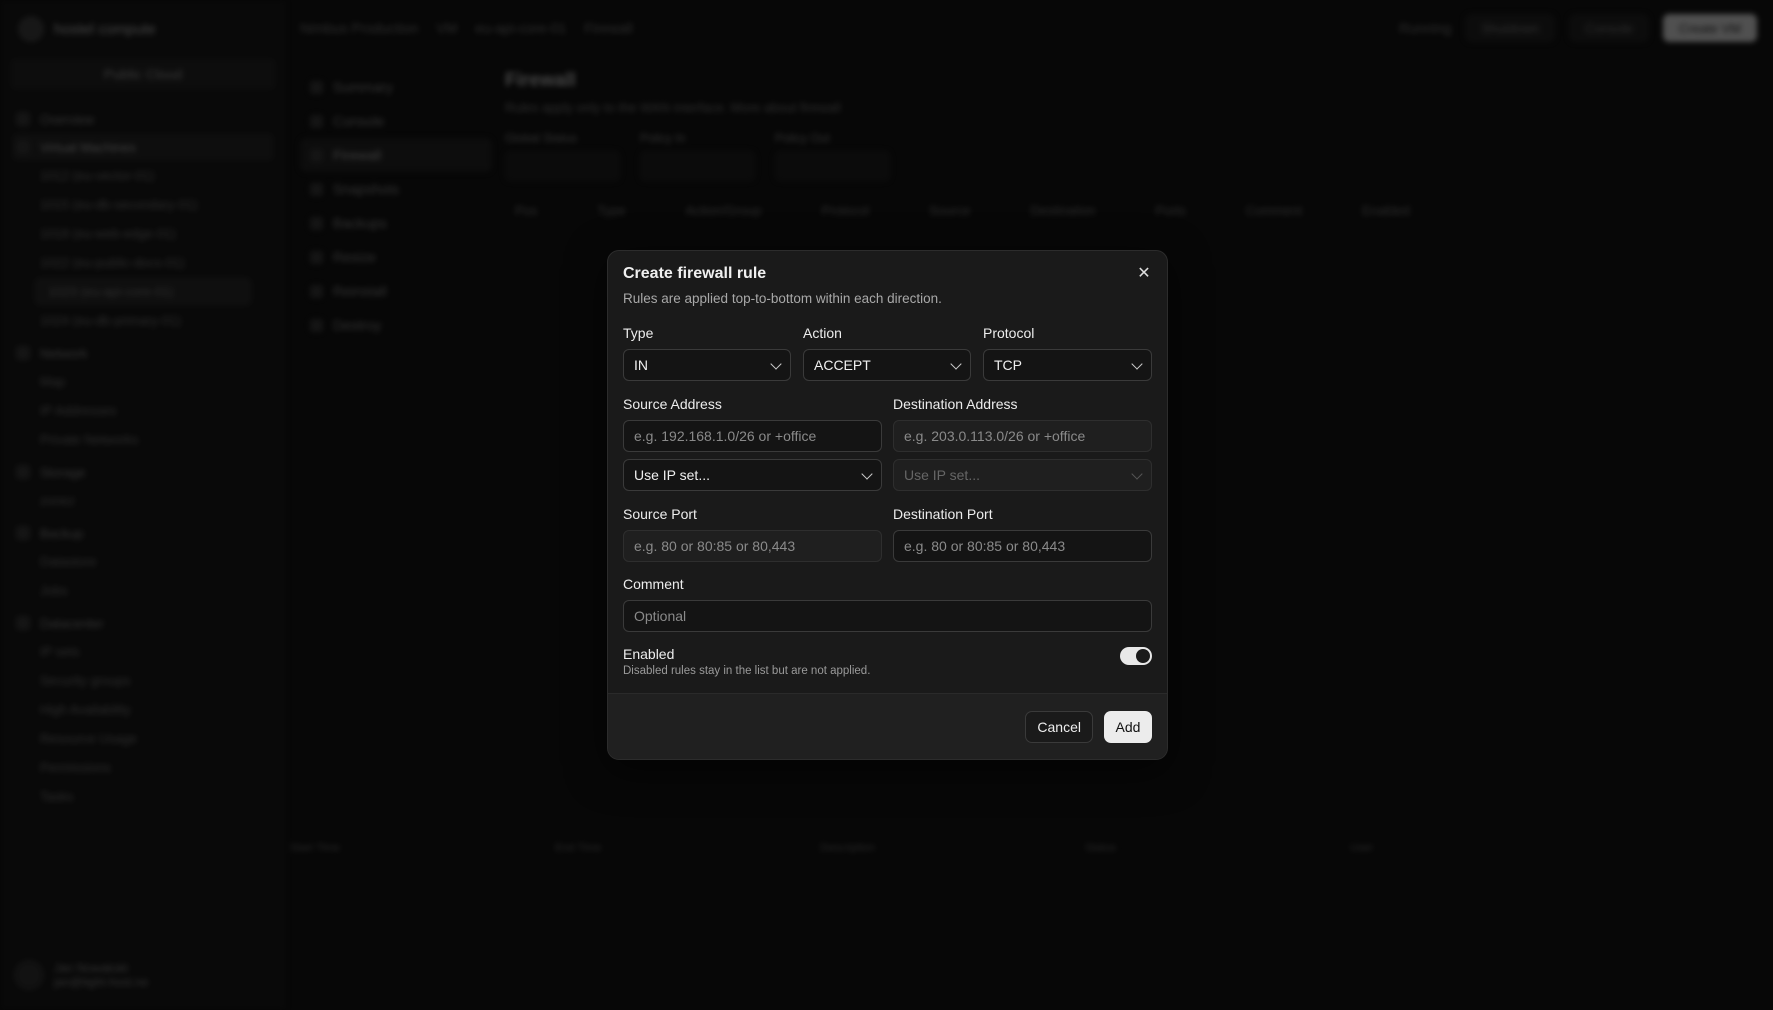  I want to click on cancel-button: Cancel, so click(1059, 727).